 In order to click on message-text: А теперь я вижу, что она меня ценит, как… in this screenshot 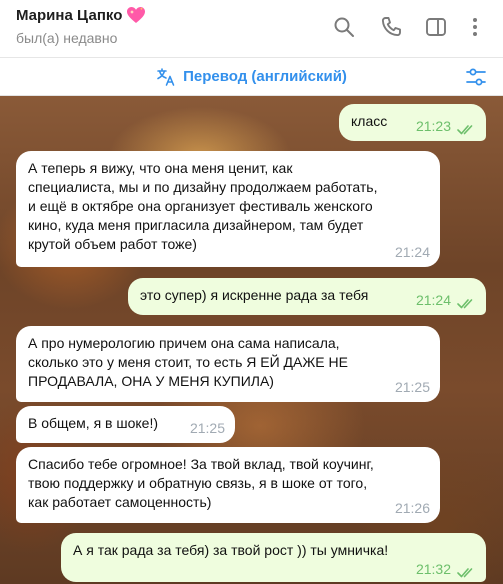, I will do `click(203, 206)`.